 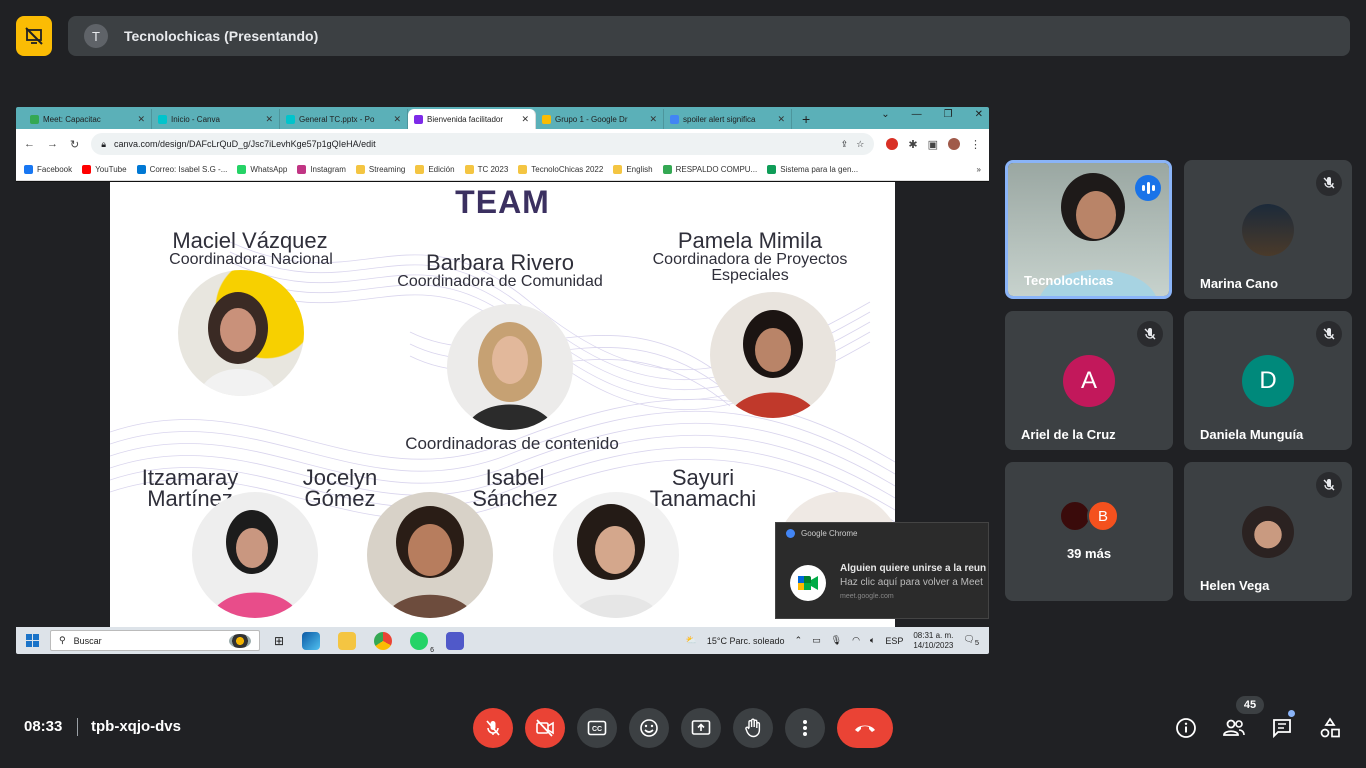 I want to click on browser-tab: spoiler alert significa ✕, so click(x=728, y=119).